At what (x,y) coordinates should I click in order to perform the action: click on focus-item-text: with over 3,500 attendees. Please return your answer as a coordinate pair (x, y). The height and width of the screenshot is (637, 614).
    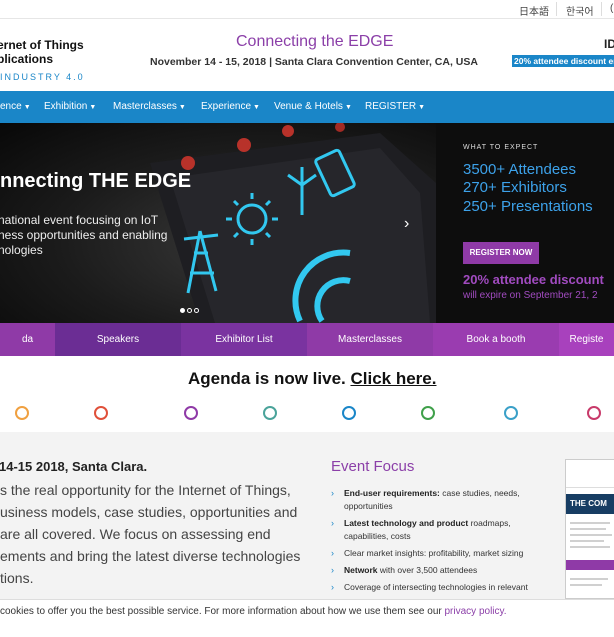
    Looking at the image, I should click on (427, 570).